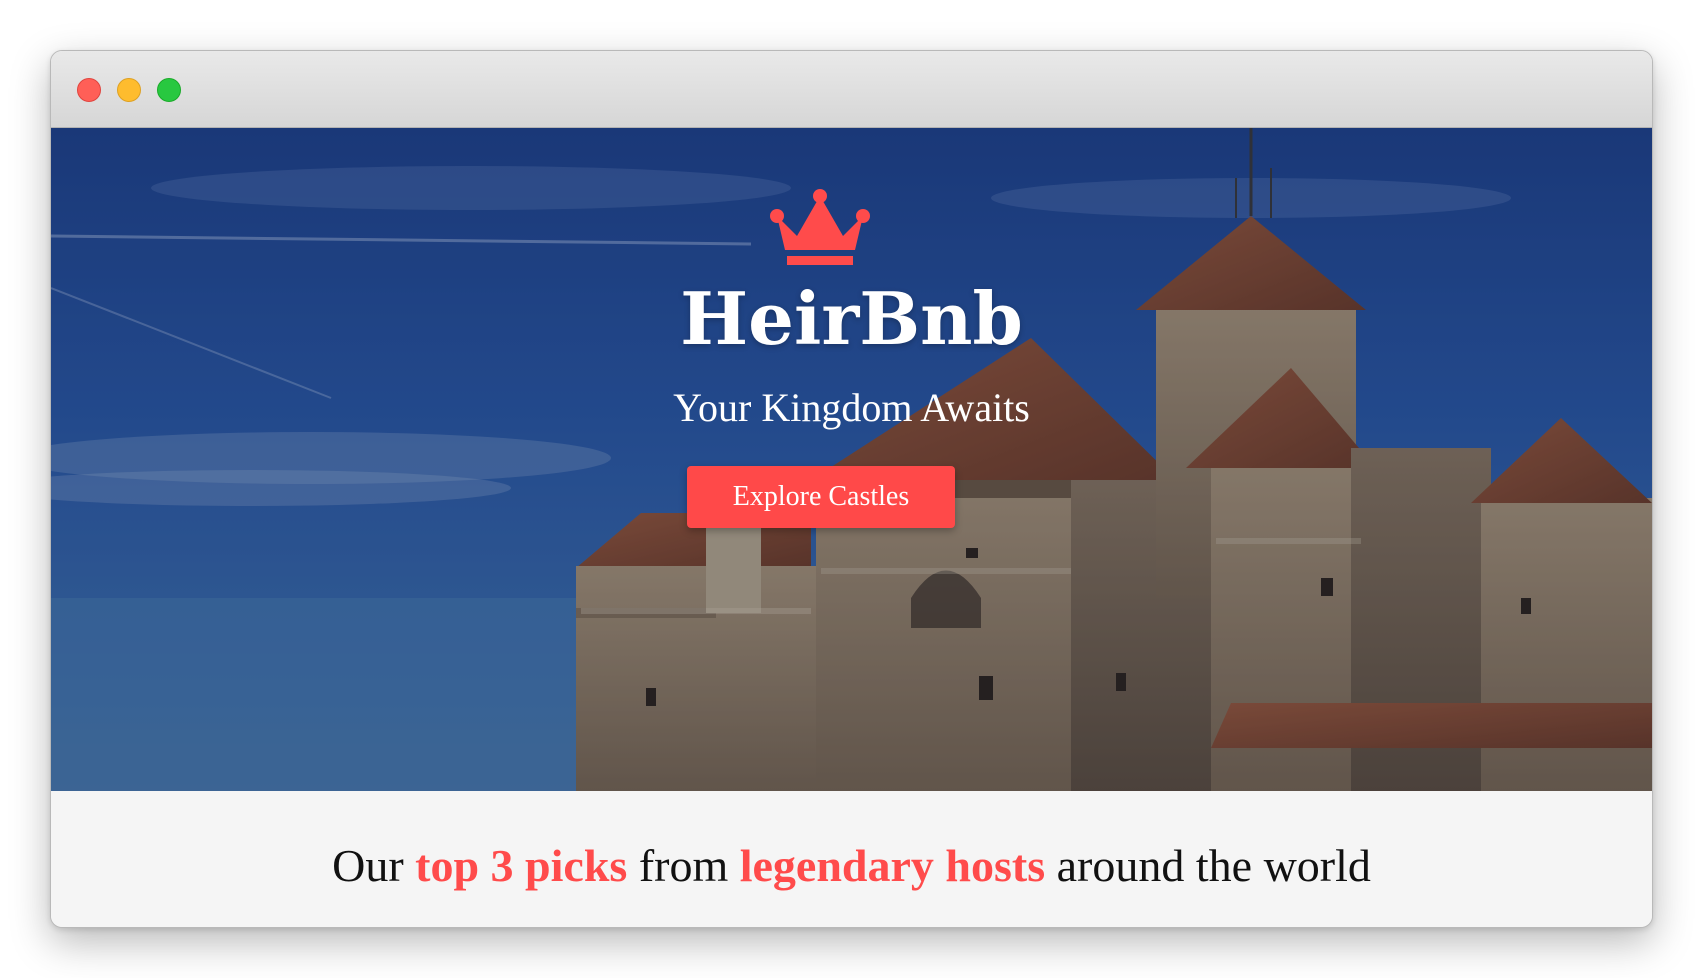 Image resolution: width=1702 pixels, height=978 pixels. I want to click on headline-part-1: Our, so click(374, 865).